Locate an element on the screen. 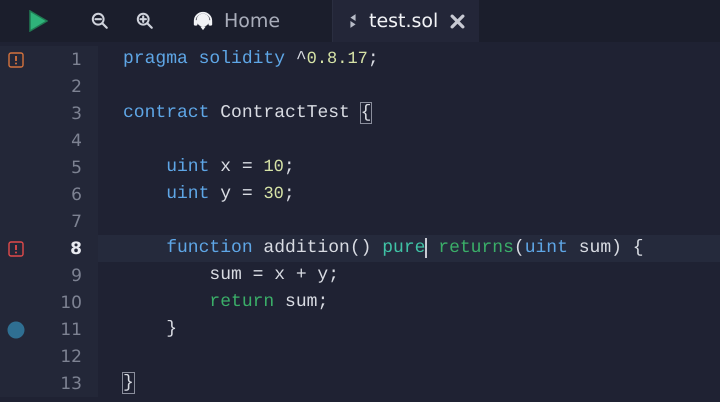  line-number: 4 is located at coordinates (76, 140).